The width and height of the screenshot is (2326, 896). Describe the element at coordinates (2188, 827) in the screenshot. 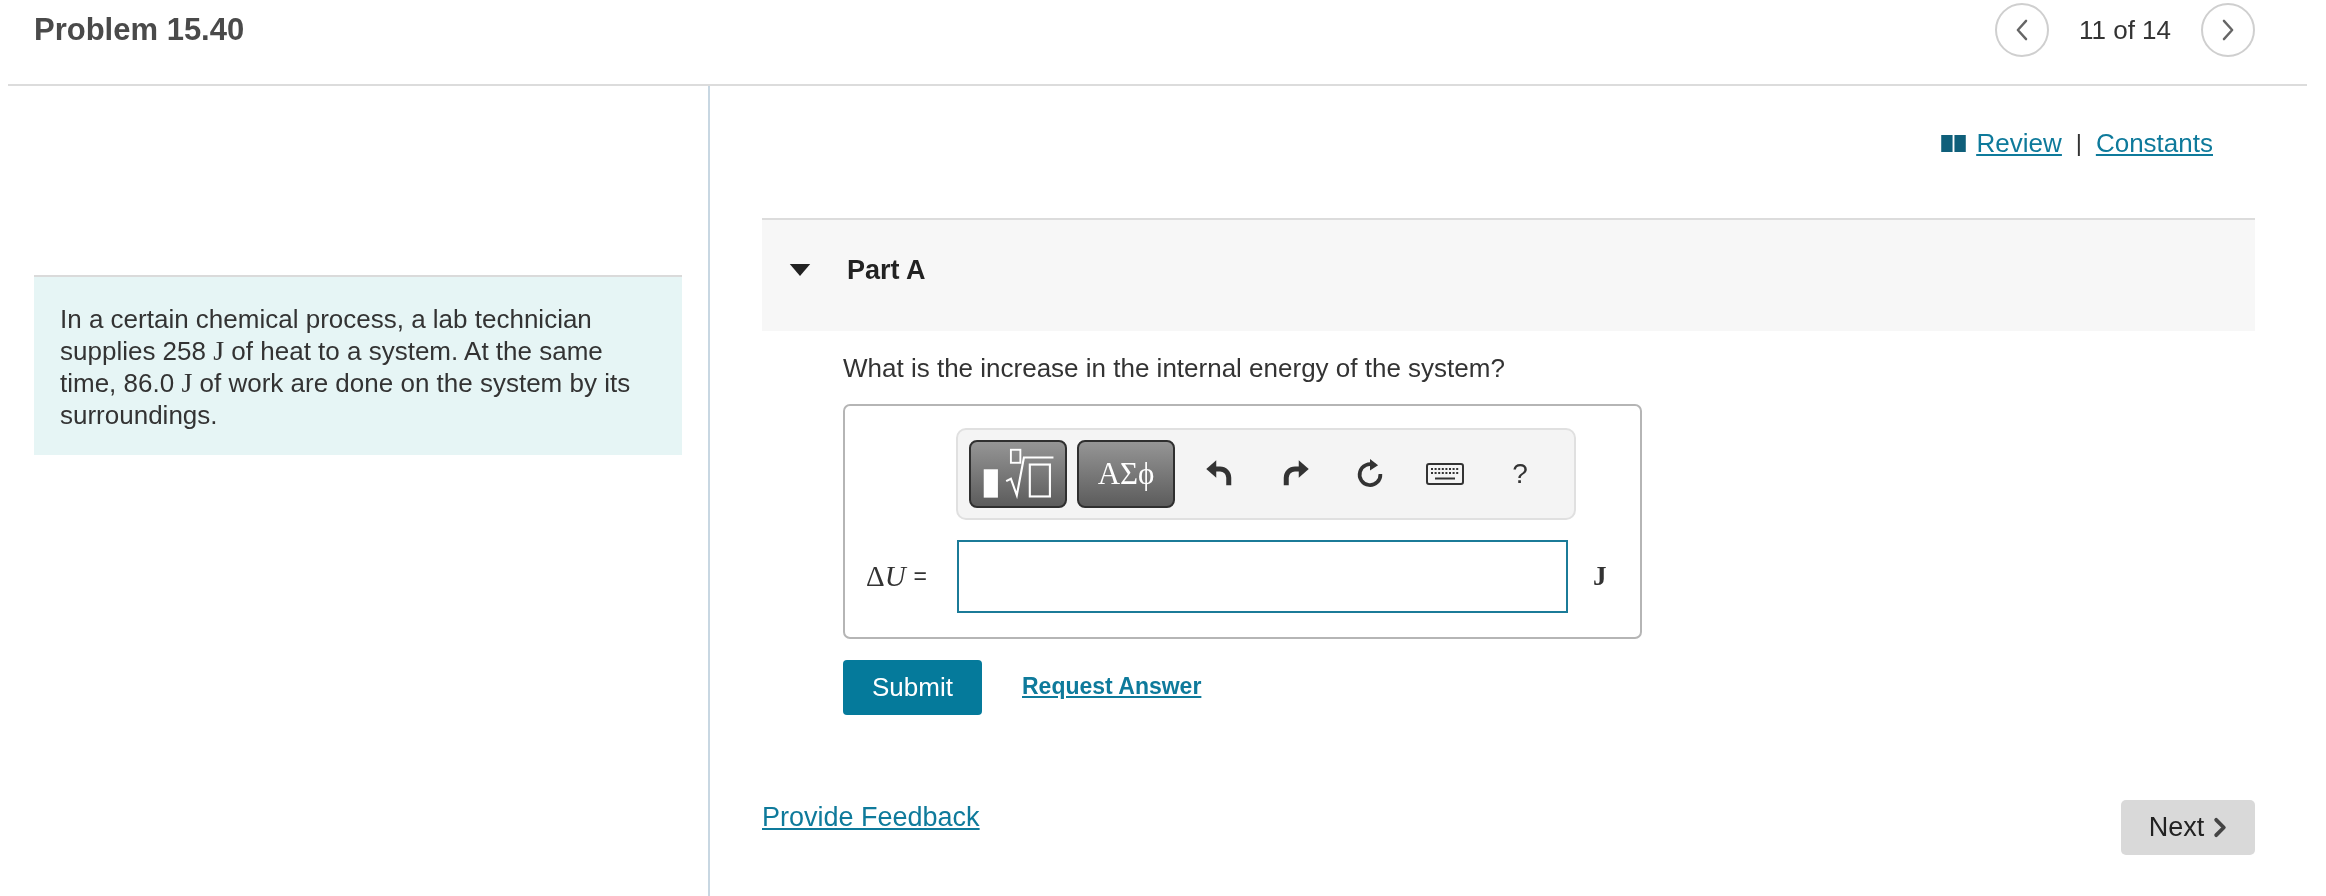

I see `next-button: Next` at that location.